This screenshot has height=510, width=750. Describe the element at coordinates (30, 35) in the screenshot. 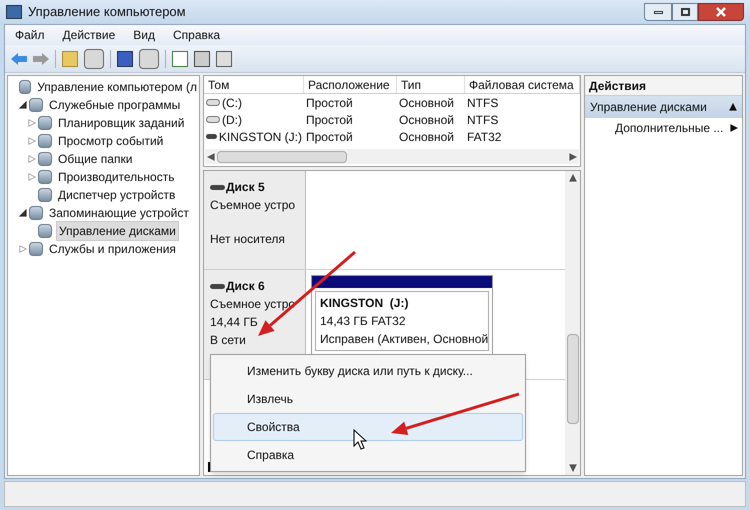

I see `menu-item: Файл` at that location.